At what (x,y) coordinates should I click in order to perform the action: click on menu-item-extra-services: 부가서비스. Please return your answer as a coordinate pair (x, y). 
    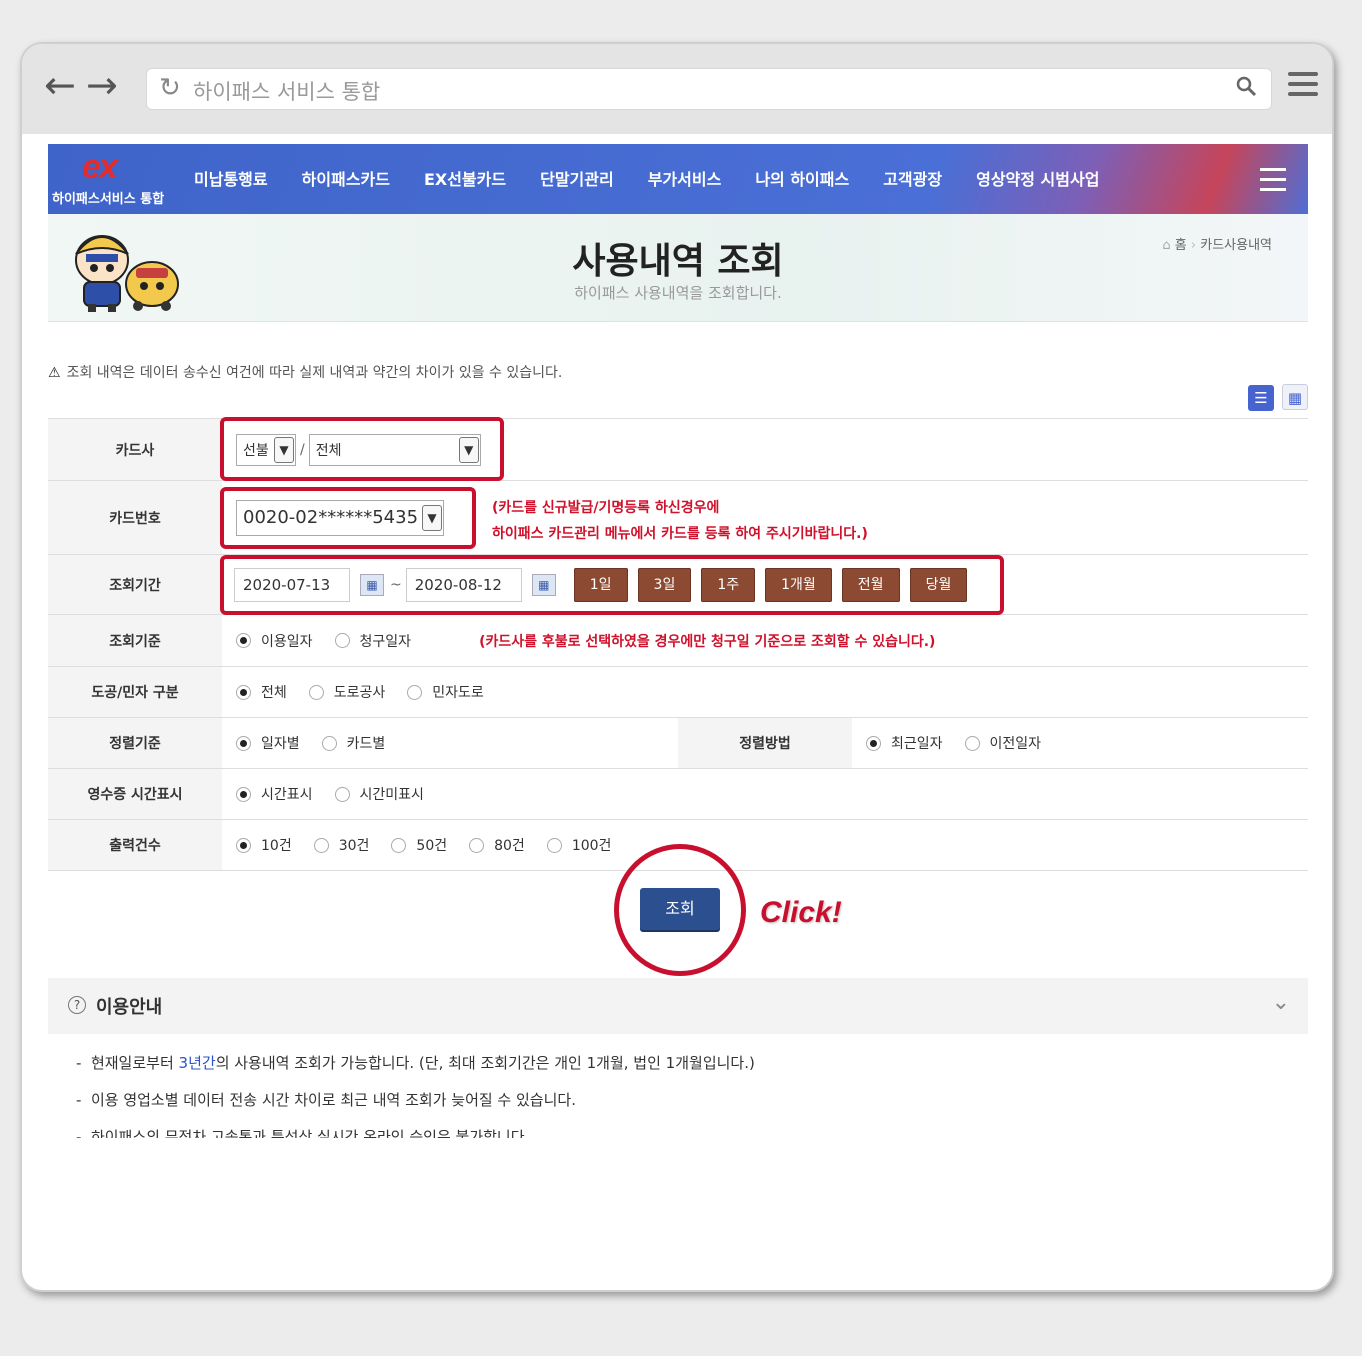
    Looking at the image, I should click on (685, 178).